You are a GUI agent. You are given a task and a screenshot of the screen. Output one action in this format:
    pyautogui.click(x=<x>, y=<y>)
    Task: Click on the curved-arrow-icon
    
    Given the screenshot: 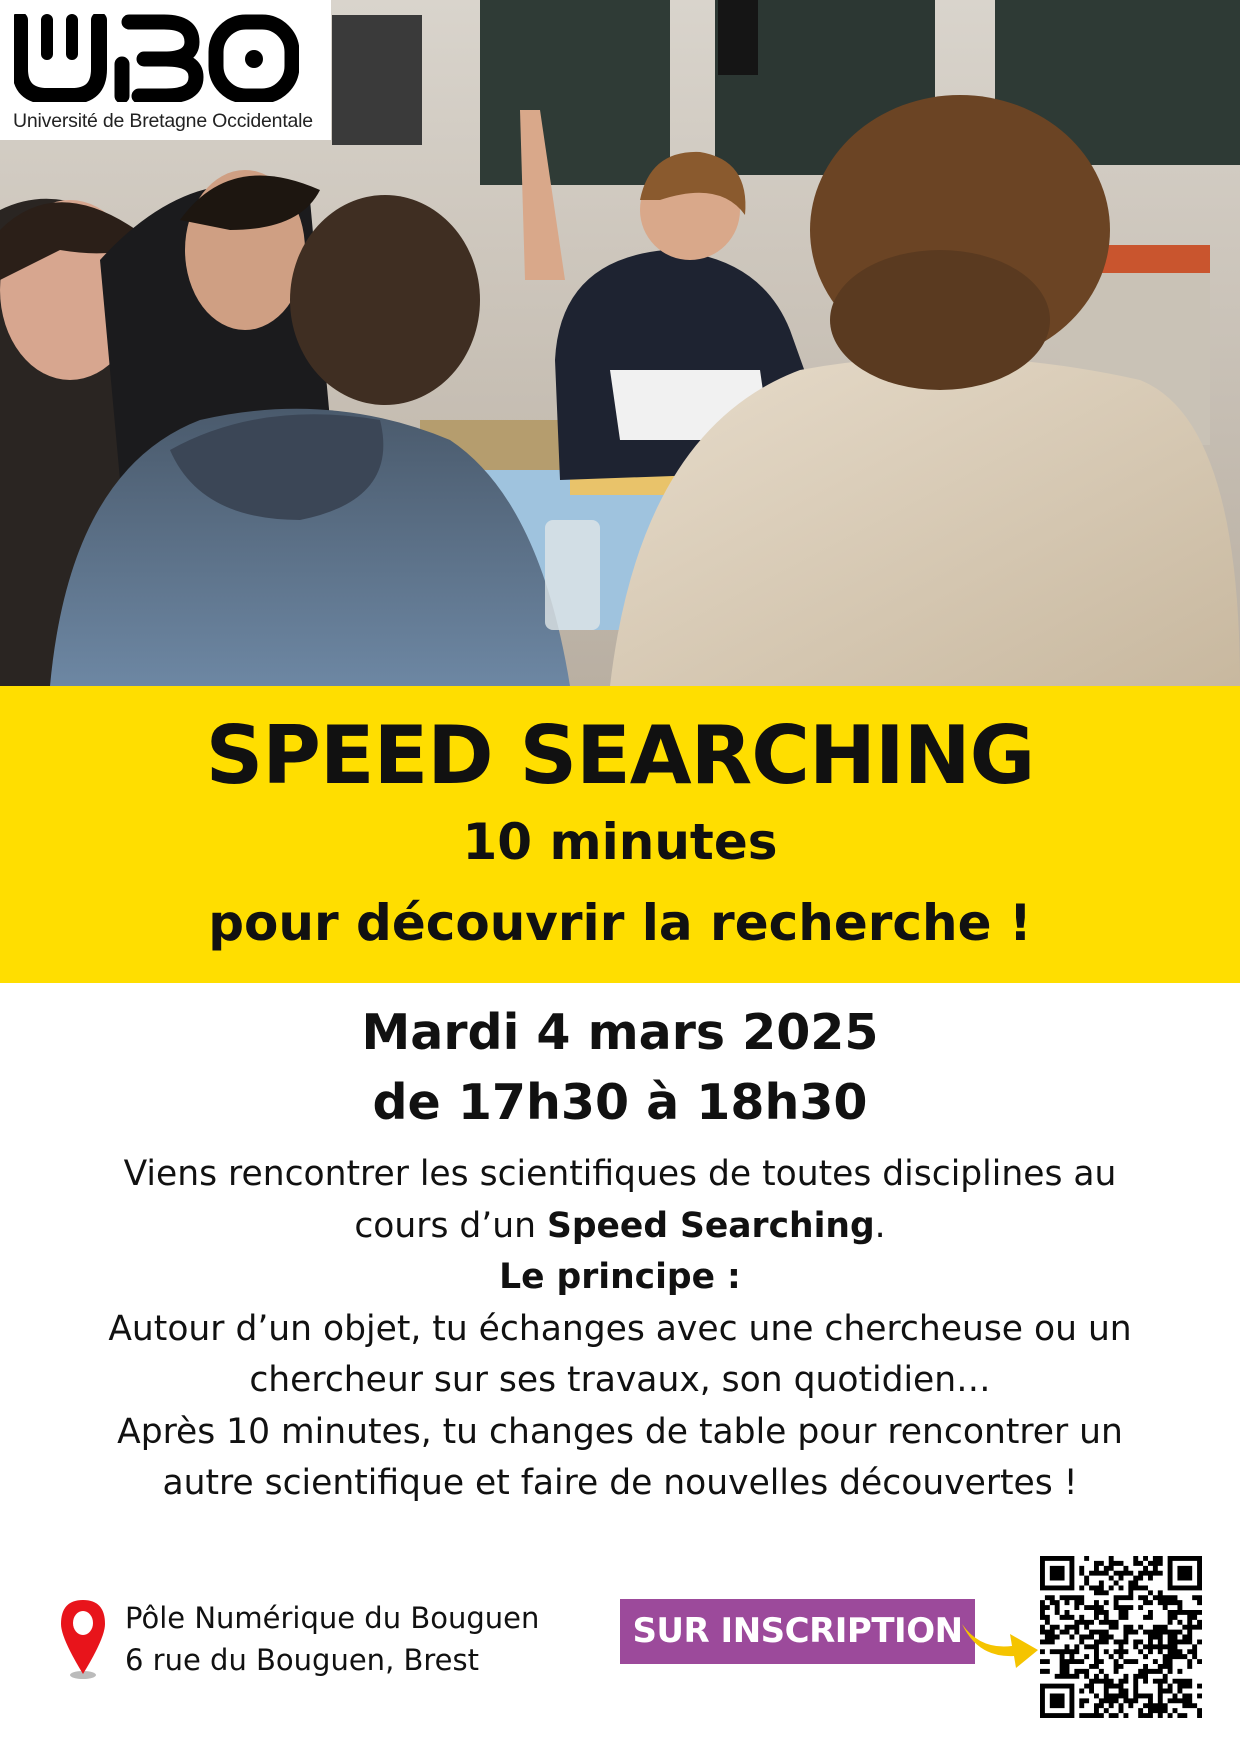 What is the action you would take?
    pyautogui.click(x=1000, y=1646)
    